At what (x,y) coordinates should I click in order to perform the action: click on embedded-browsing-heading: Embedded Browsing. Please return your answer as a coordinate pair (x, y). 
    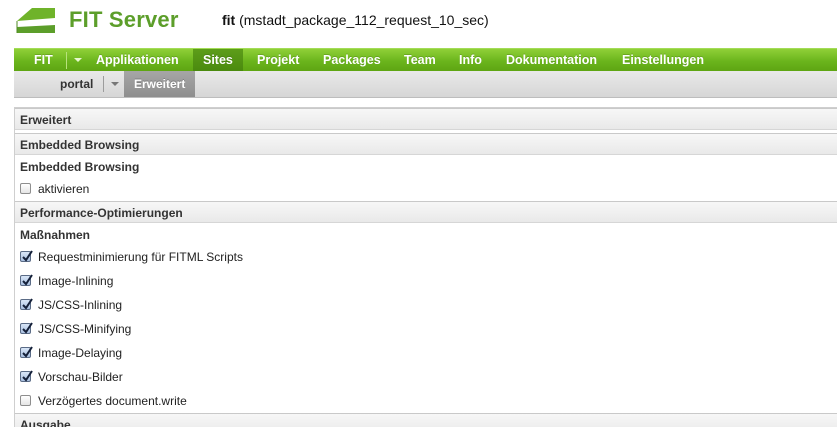
    Looking at the image, I should click on (80, 167).